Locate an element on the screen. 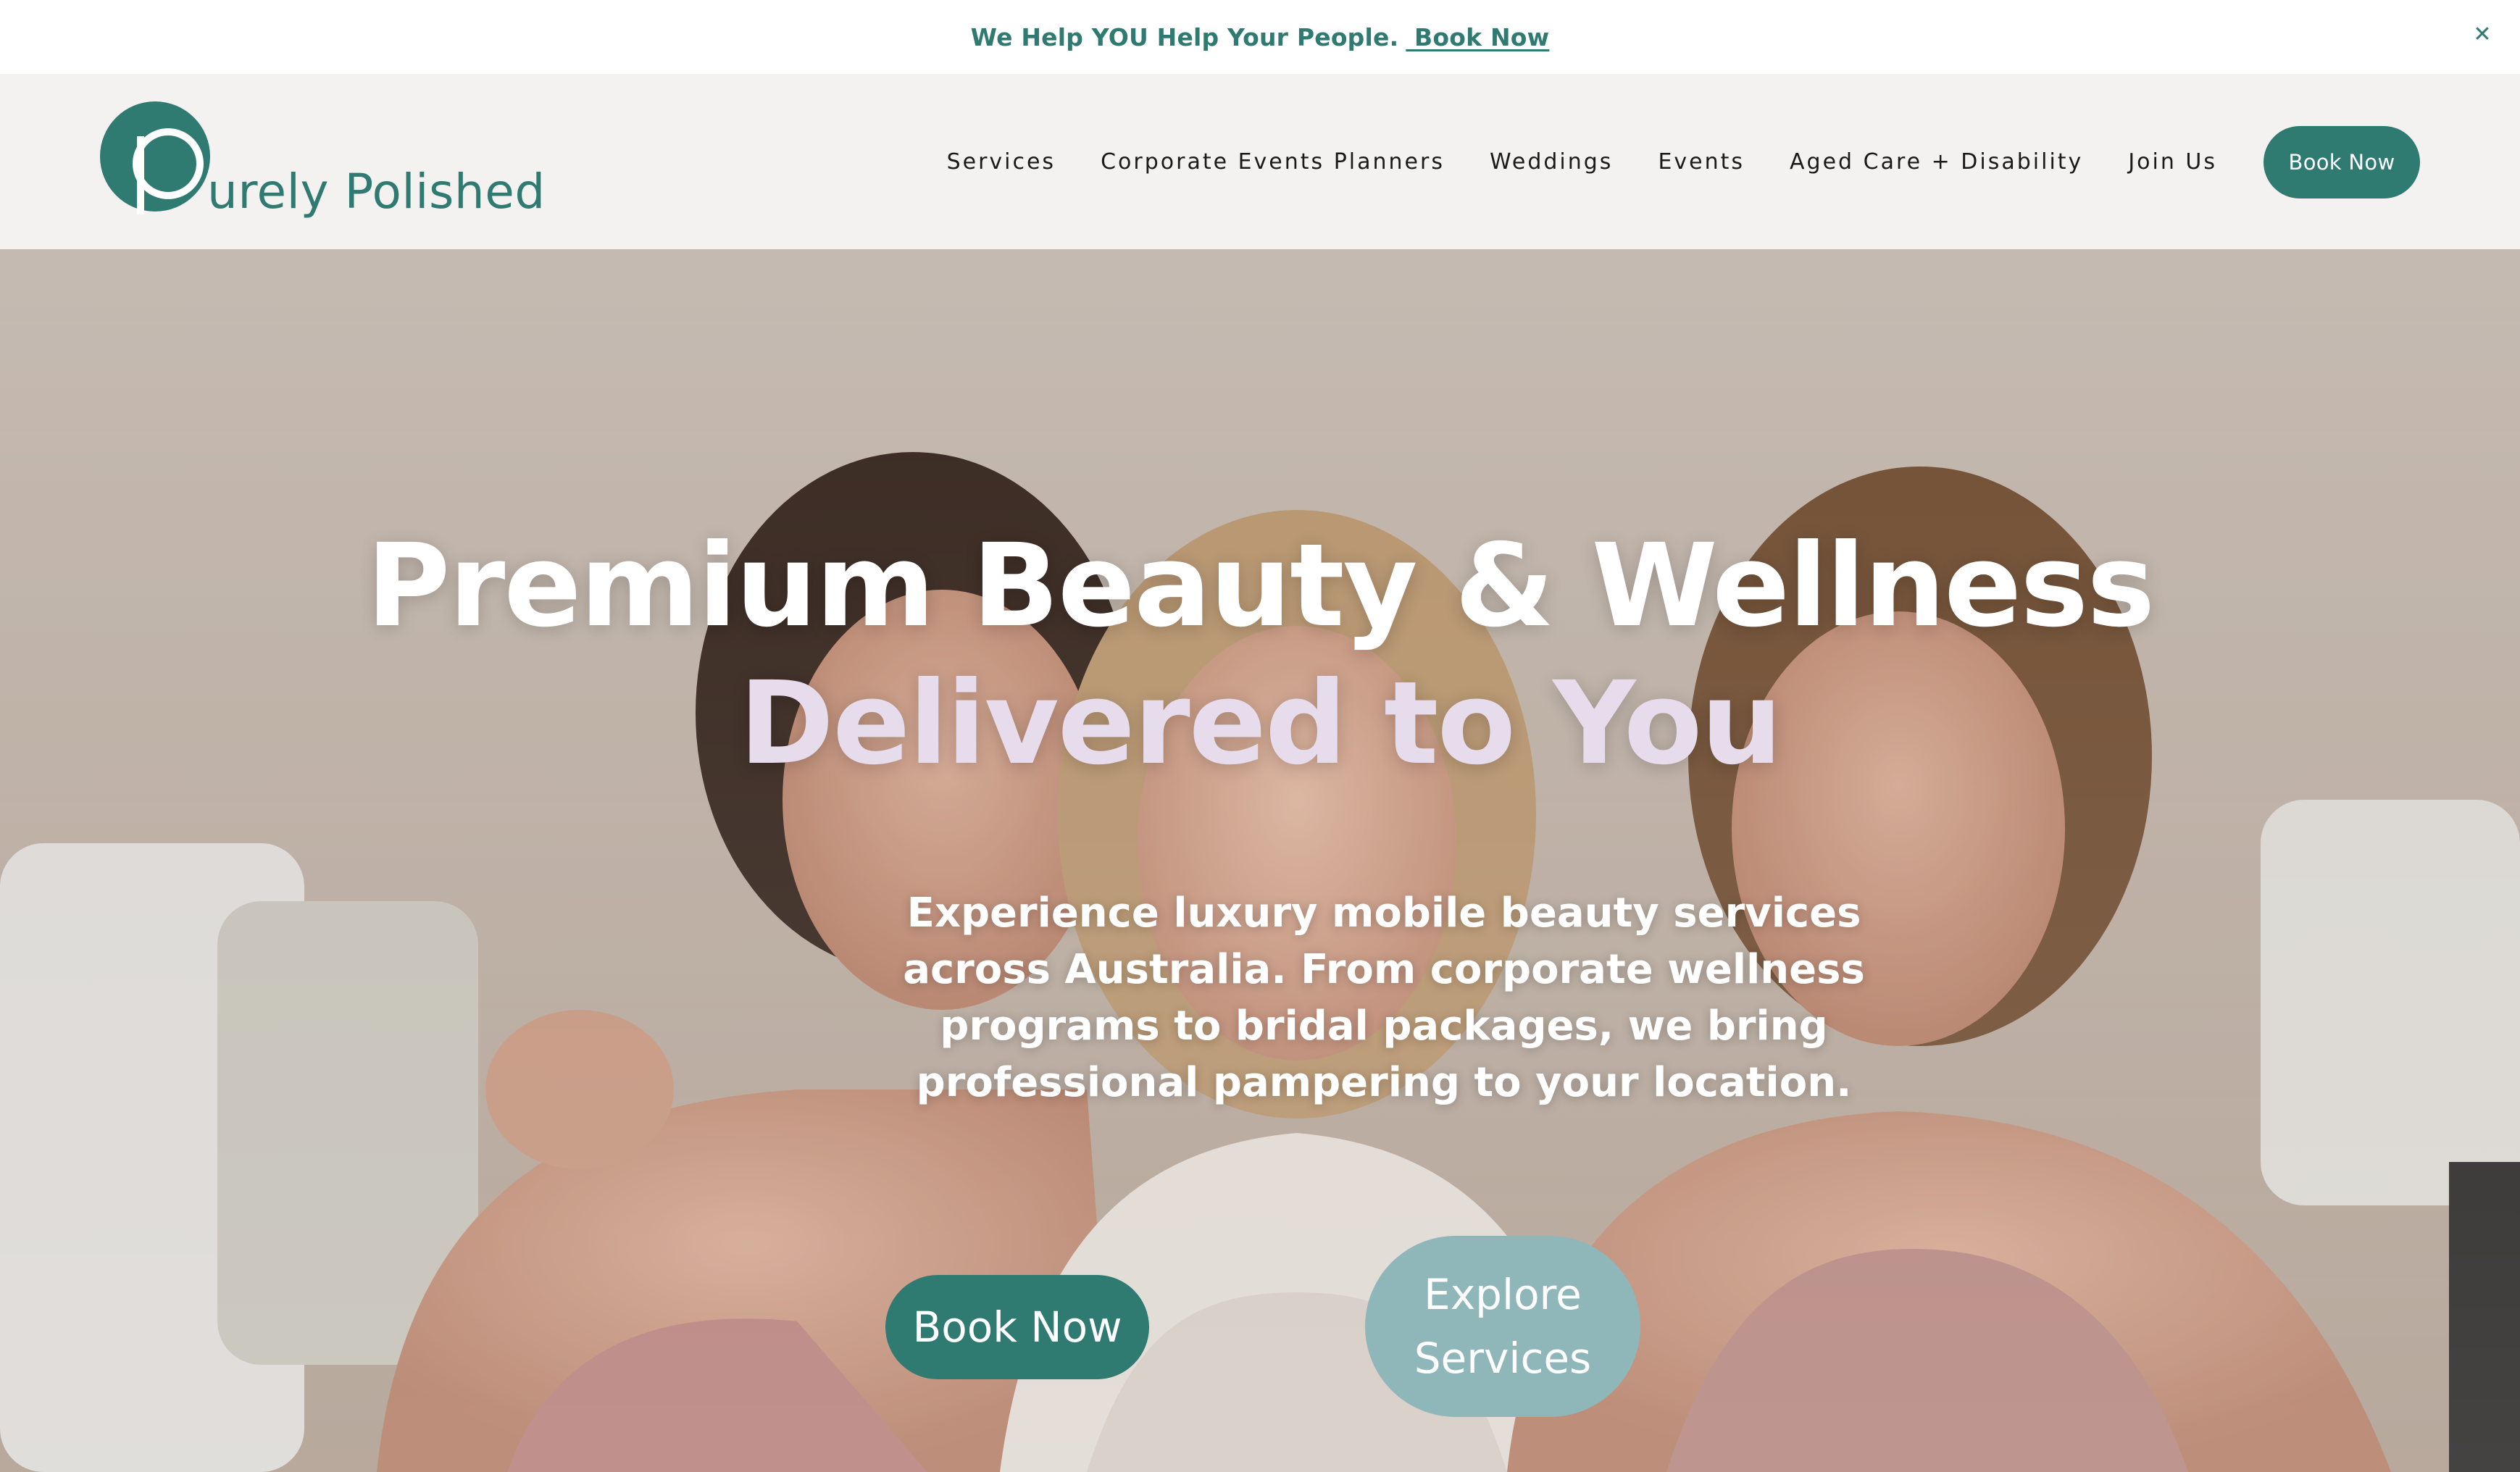 This screenshot has width=2520, height=1472. nav-item-aged-care-disability: Aged Care + Disability is located at coordinates (1936, 162).